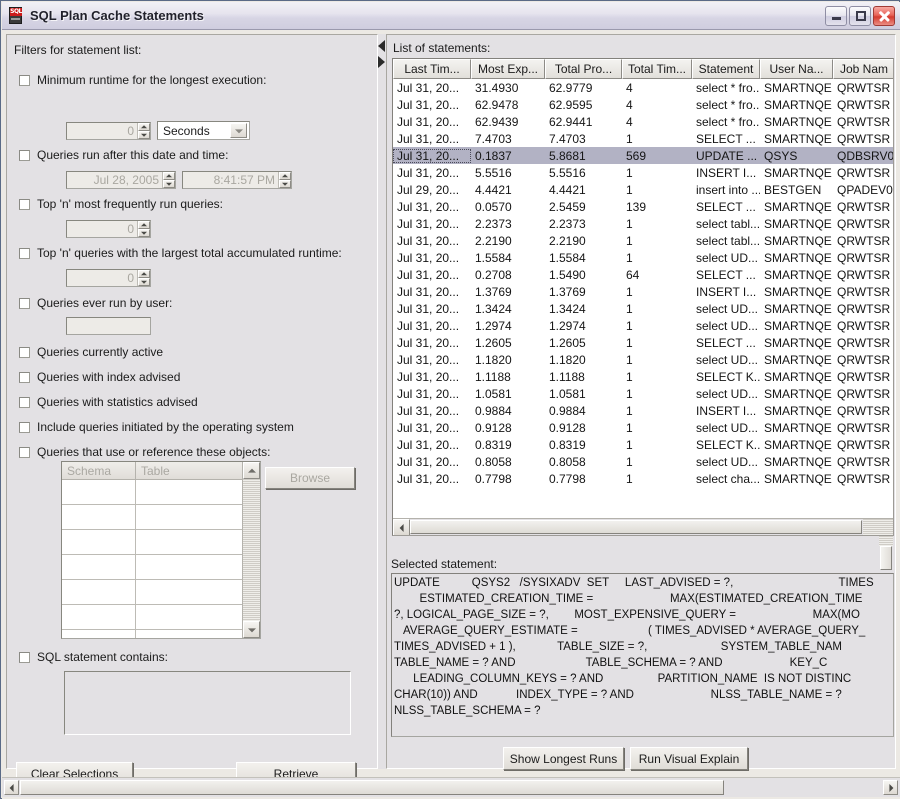 The image size is (900, 799). I want to click on statements-hscrollbar, so click(643, 526).